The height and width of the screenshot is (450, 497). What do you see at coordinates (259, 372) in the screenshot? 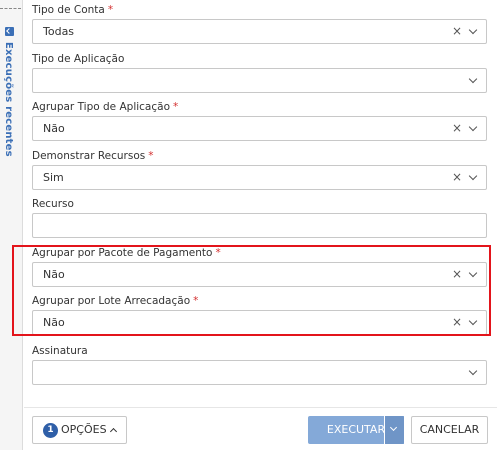
I see `assinatura-select` at bounding box center [259, 372].